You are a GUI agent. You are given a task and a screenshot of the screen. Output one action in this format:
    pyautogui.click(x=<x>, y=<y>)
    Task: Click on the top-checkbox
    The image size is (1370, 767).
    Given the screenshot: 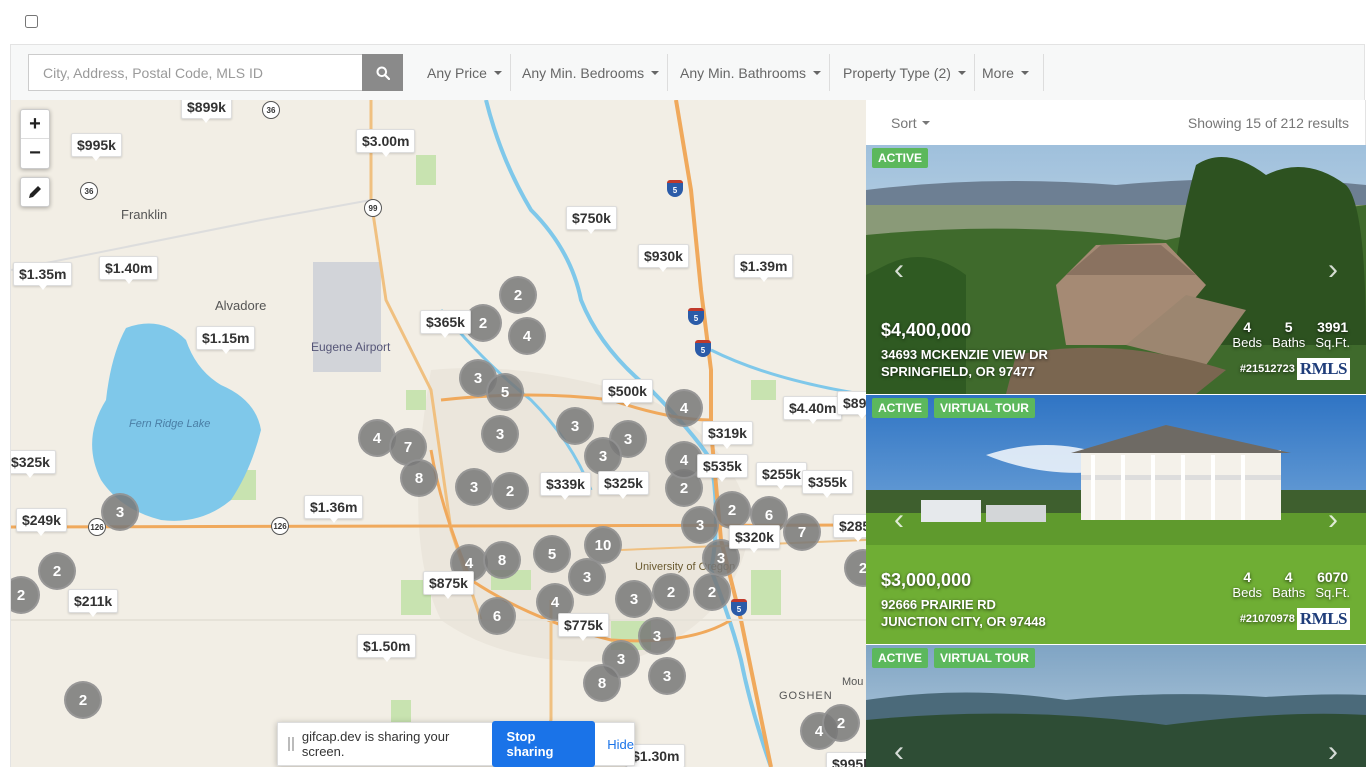 What is the action you would take?
    pyautogui.click(x=31, y=21)
    